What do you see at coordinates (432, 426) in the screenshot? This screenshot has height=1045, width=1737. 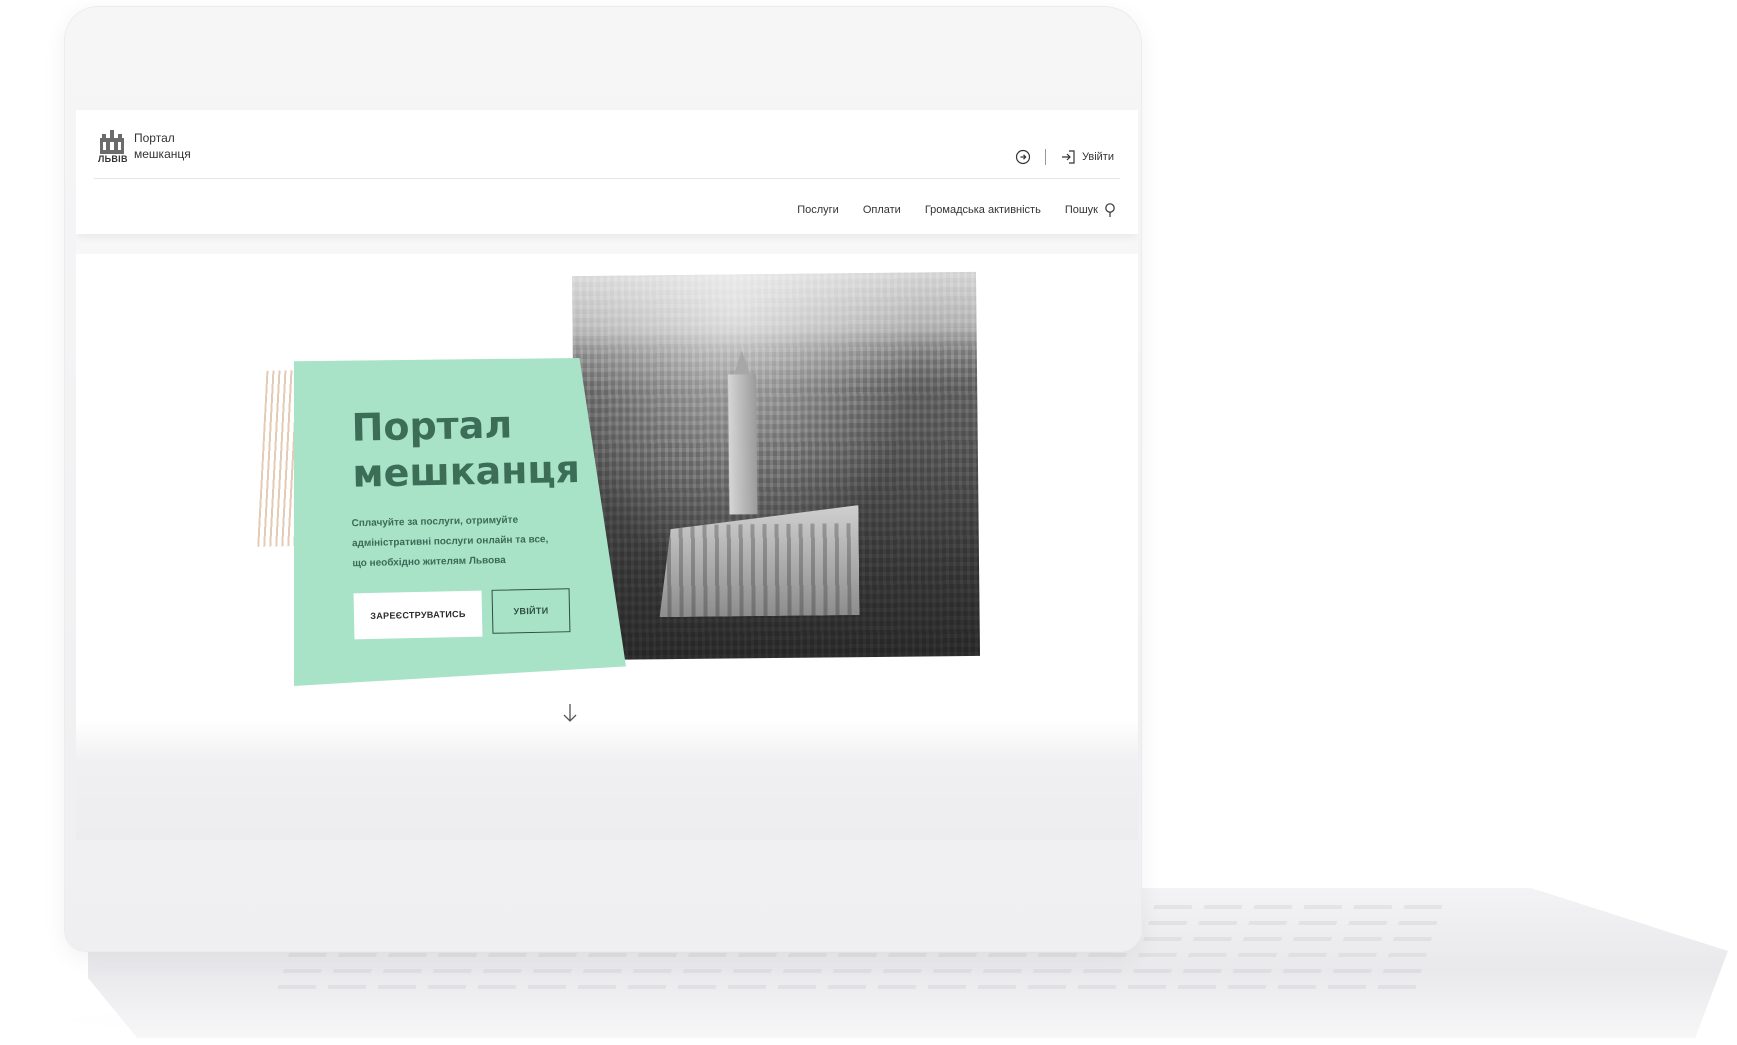 I see `hero-title-line1: Портал` at bounding box center [432, 426].